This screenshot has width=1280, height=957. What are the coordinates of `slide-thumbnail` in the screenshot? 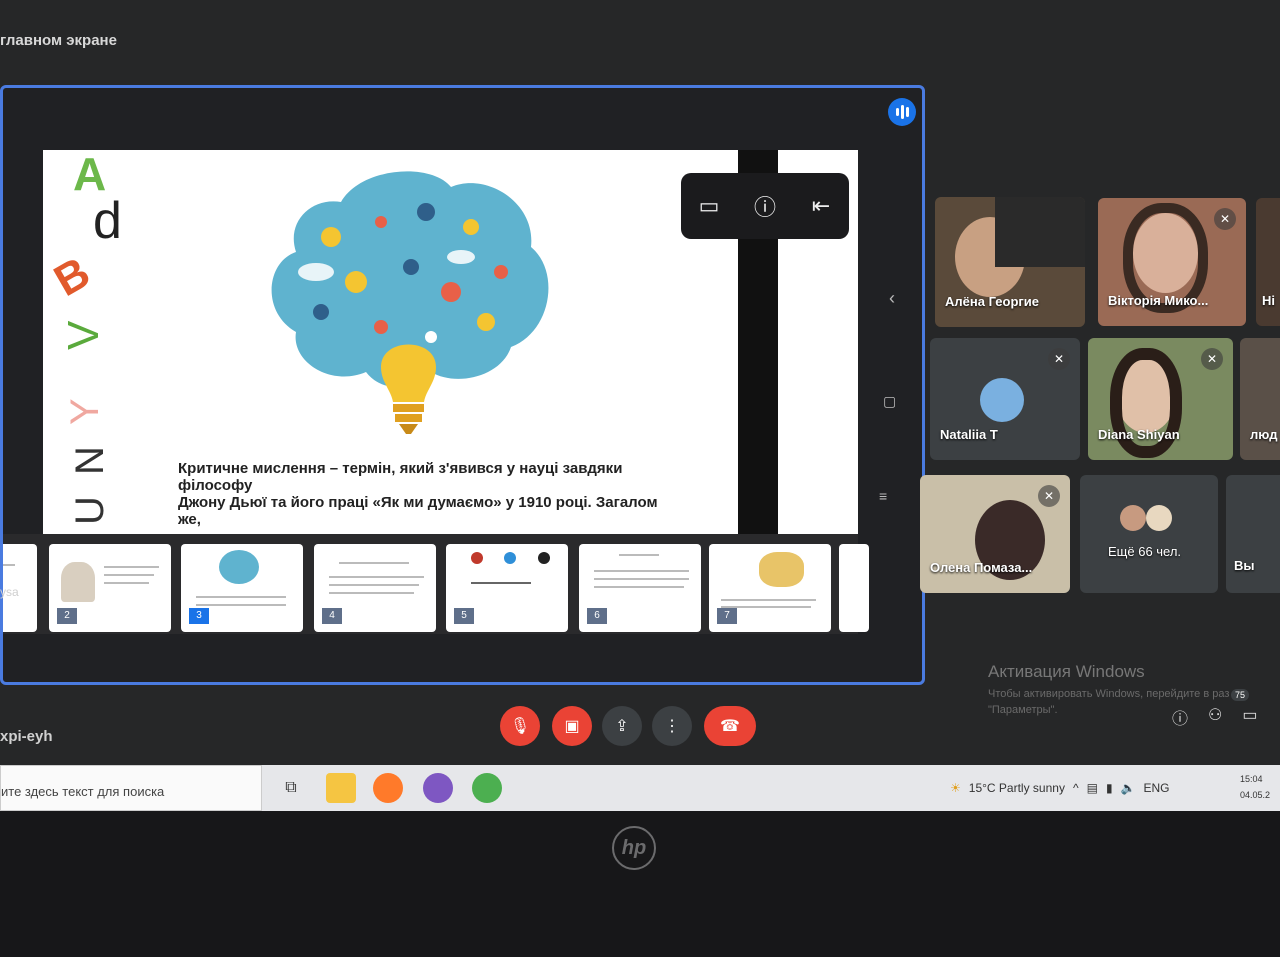 It's located at (854, 588).